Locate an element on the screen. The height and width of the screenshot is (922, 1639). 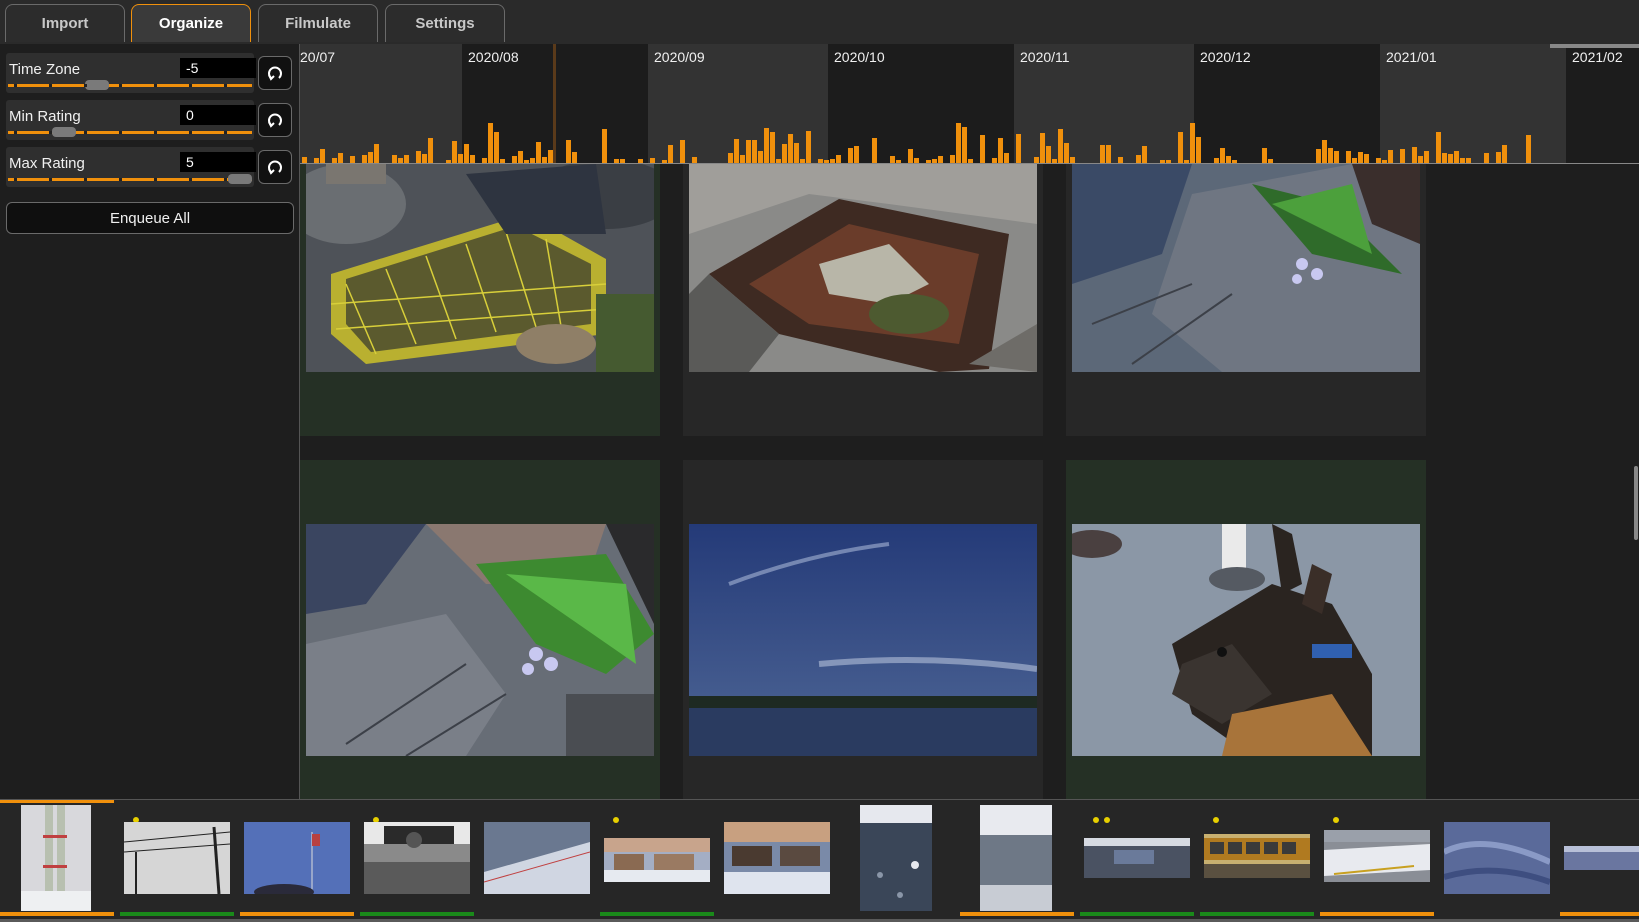
timeline-scrollbar is located at coordinates (1594, 46).